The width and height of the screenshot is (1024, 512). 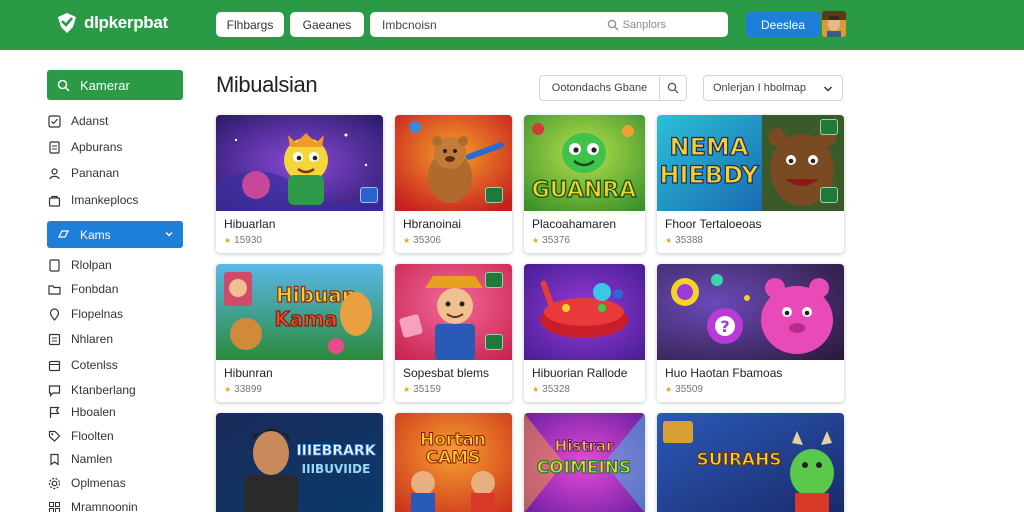 I want to click on sidebar-item-label: Mramnoonin, so click(x=104, y=506).